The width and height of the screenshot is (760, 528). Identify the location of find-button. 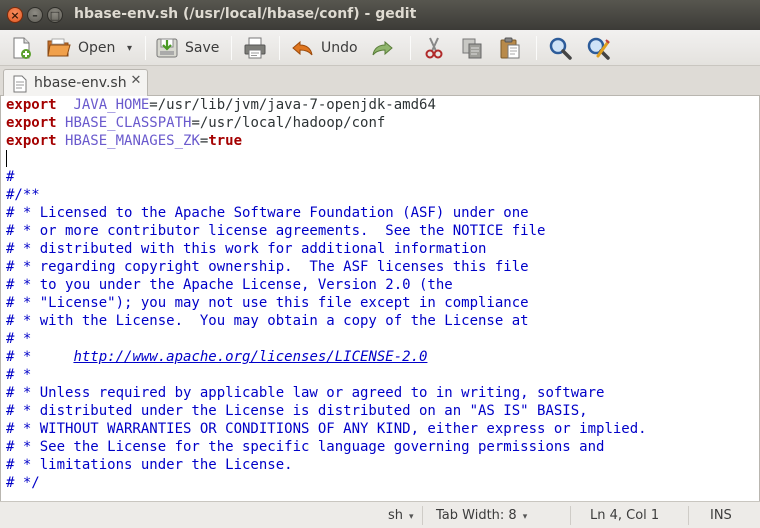
(560, 48).